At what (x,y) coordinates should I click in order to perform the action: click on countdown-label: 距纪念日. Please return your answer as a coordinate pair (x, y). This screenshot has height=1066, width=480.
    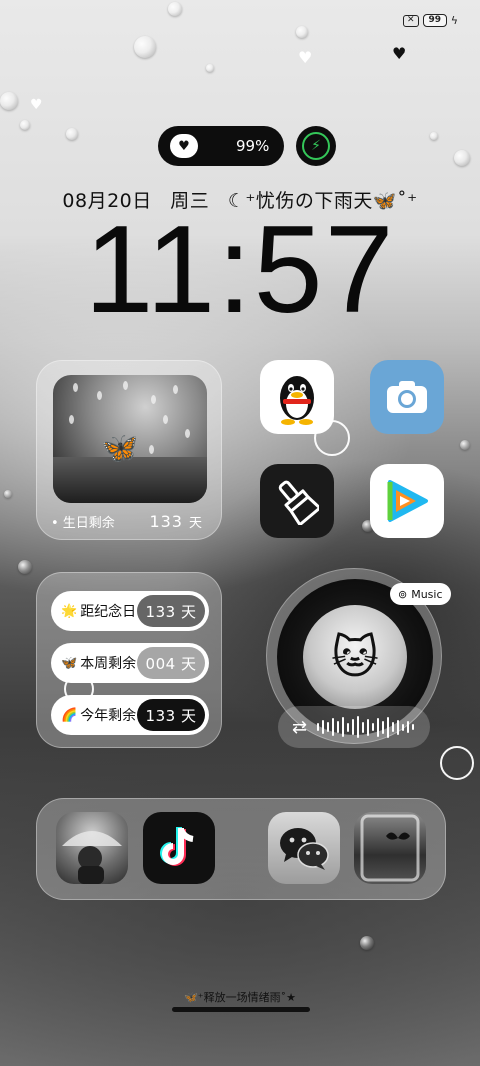
    Looking at the image, I should click on (108, 612).